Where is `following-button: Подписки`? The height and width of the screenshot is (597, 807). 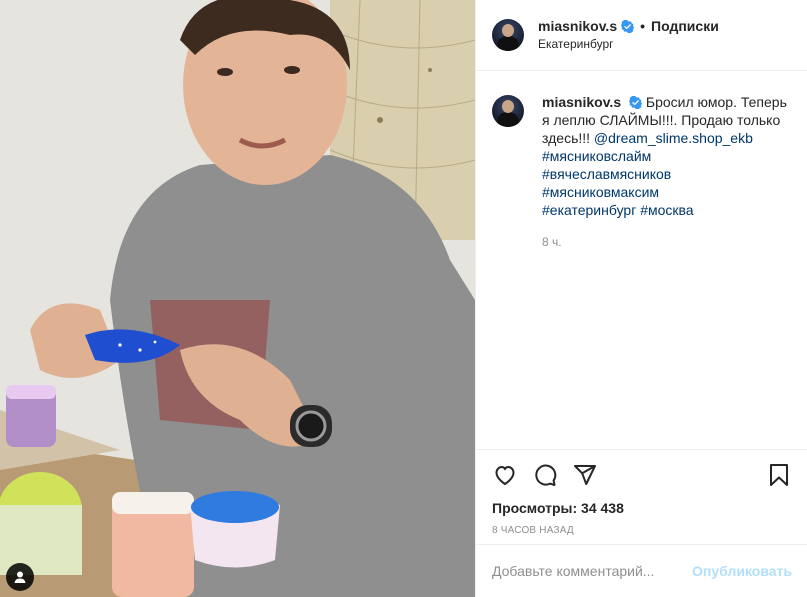
following-button: Подписки is located at coordinates (685, 26).